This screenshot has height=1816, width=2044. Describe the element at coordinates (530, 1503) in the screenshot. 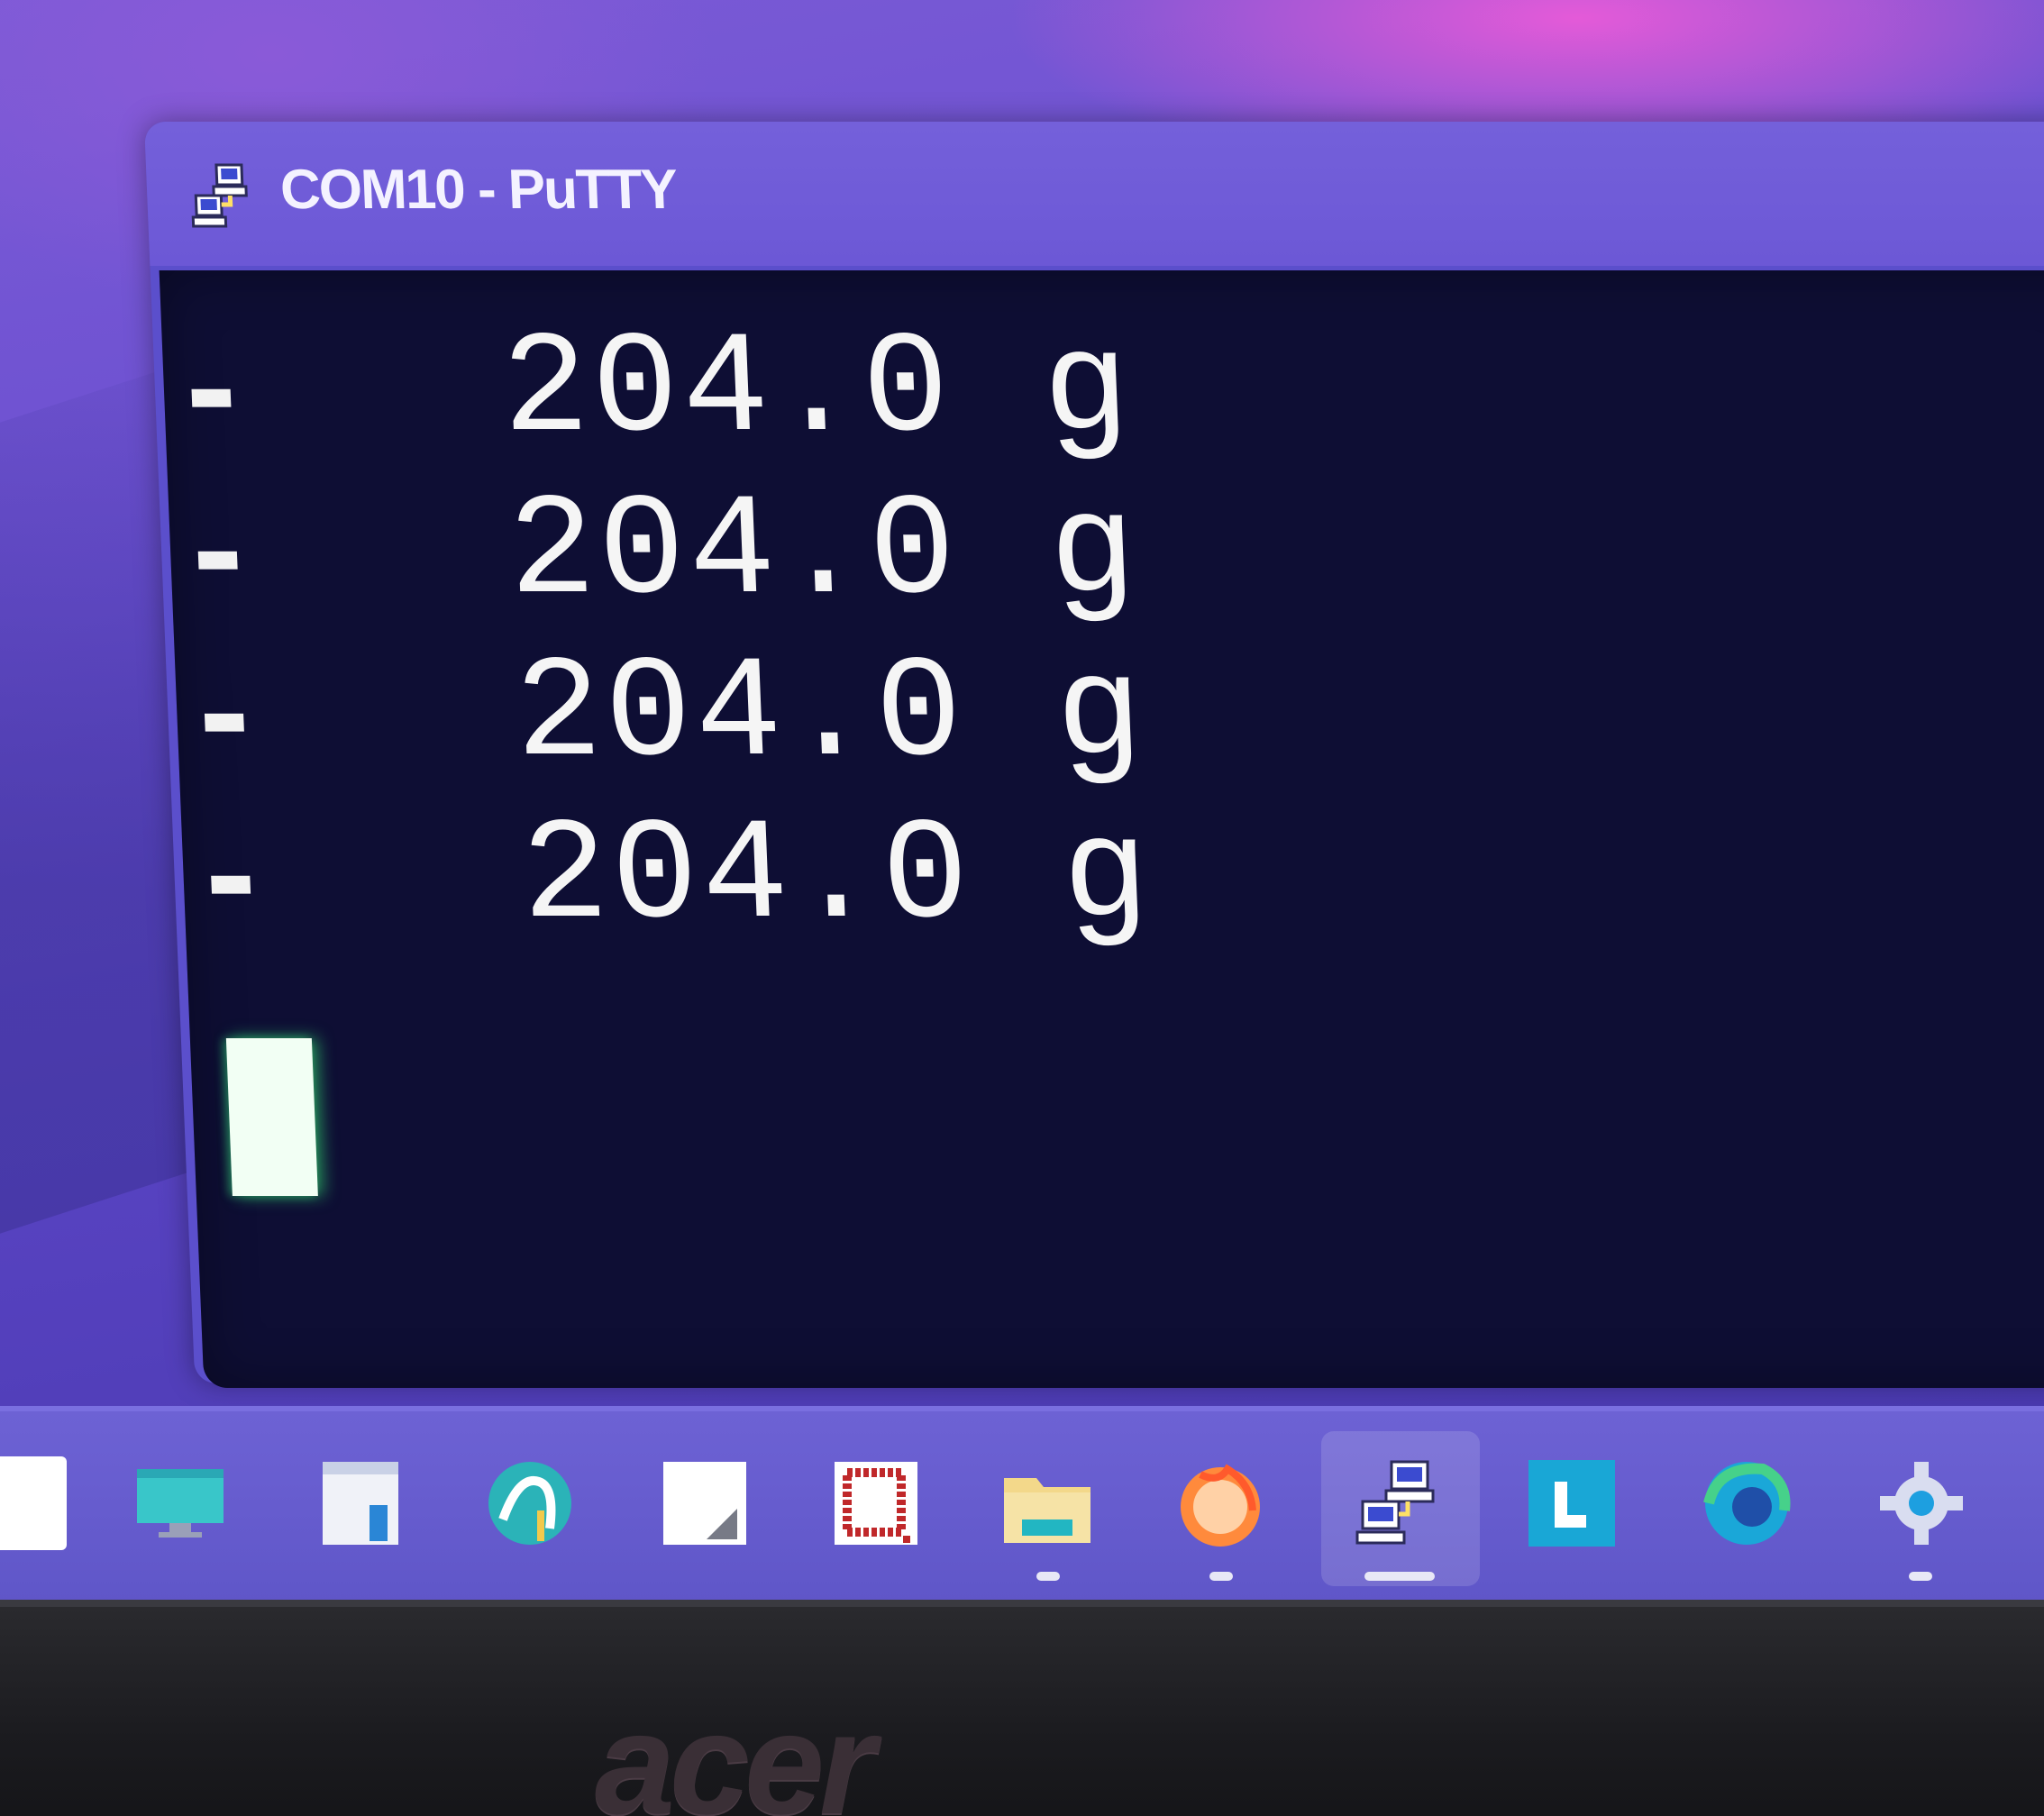

I see `arduino-app-icon` at that location.